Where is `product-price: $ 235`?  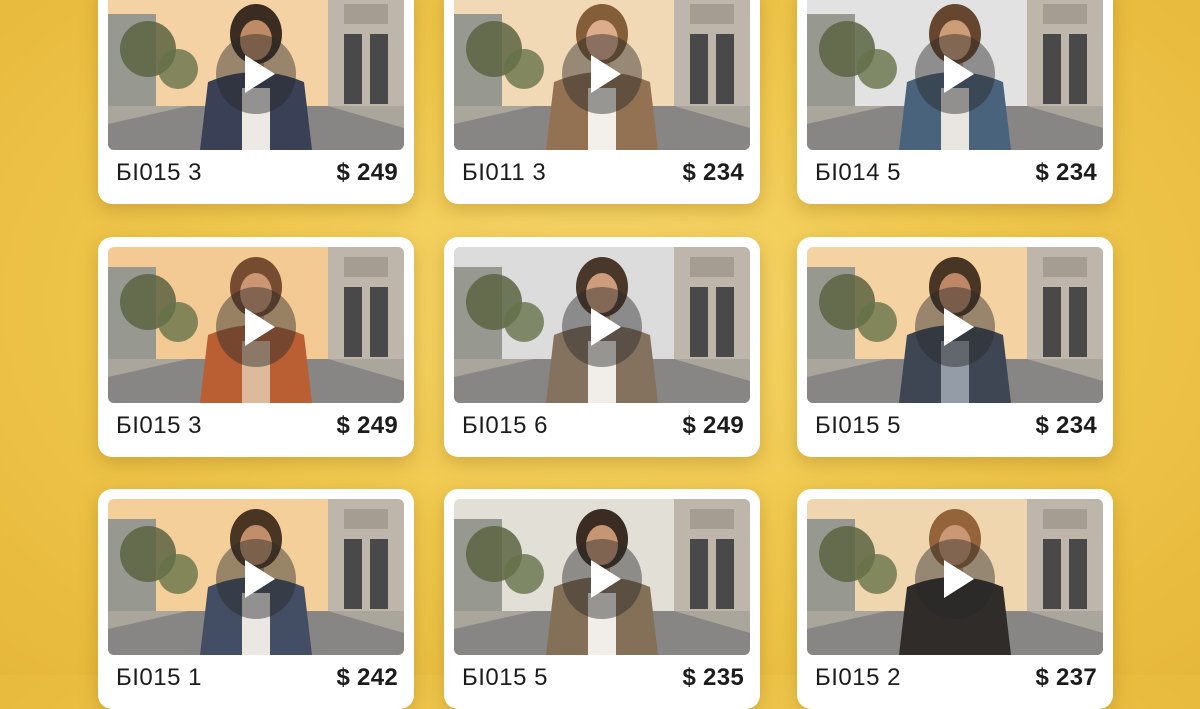 product-price: $ 235 is located at coordinates (713, 677).